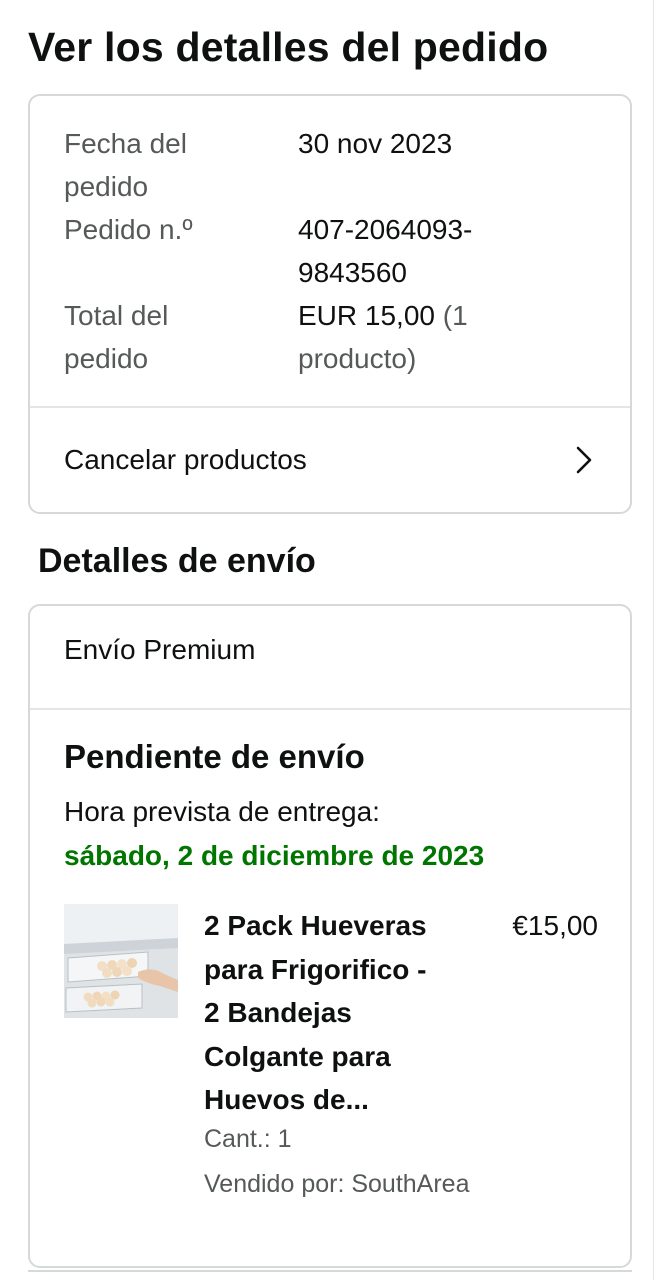  I want to click on product-title-line: 2 Pack Hueveras, so click(315, 925).